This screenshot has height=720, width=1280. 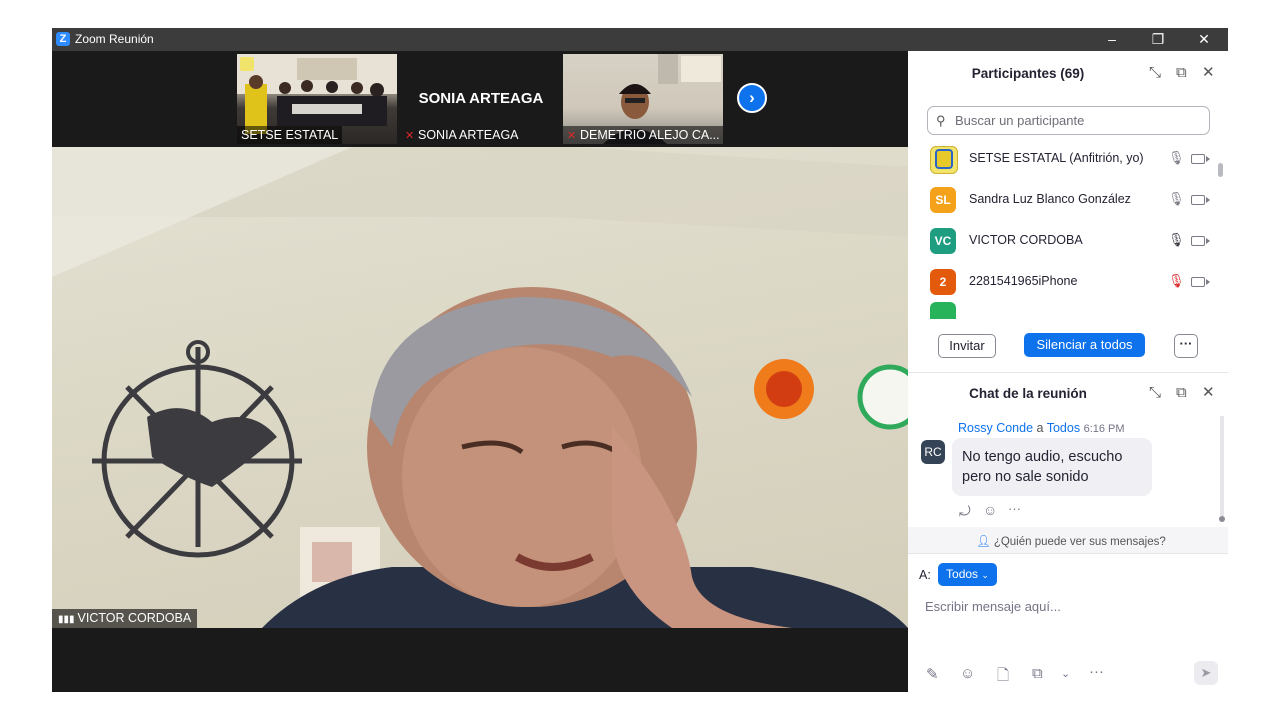 What do you see at coordinates (1155, 72) in the screenshot?
I see `collapse-icon: ⤡` at bounding box center [1155, 72].